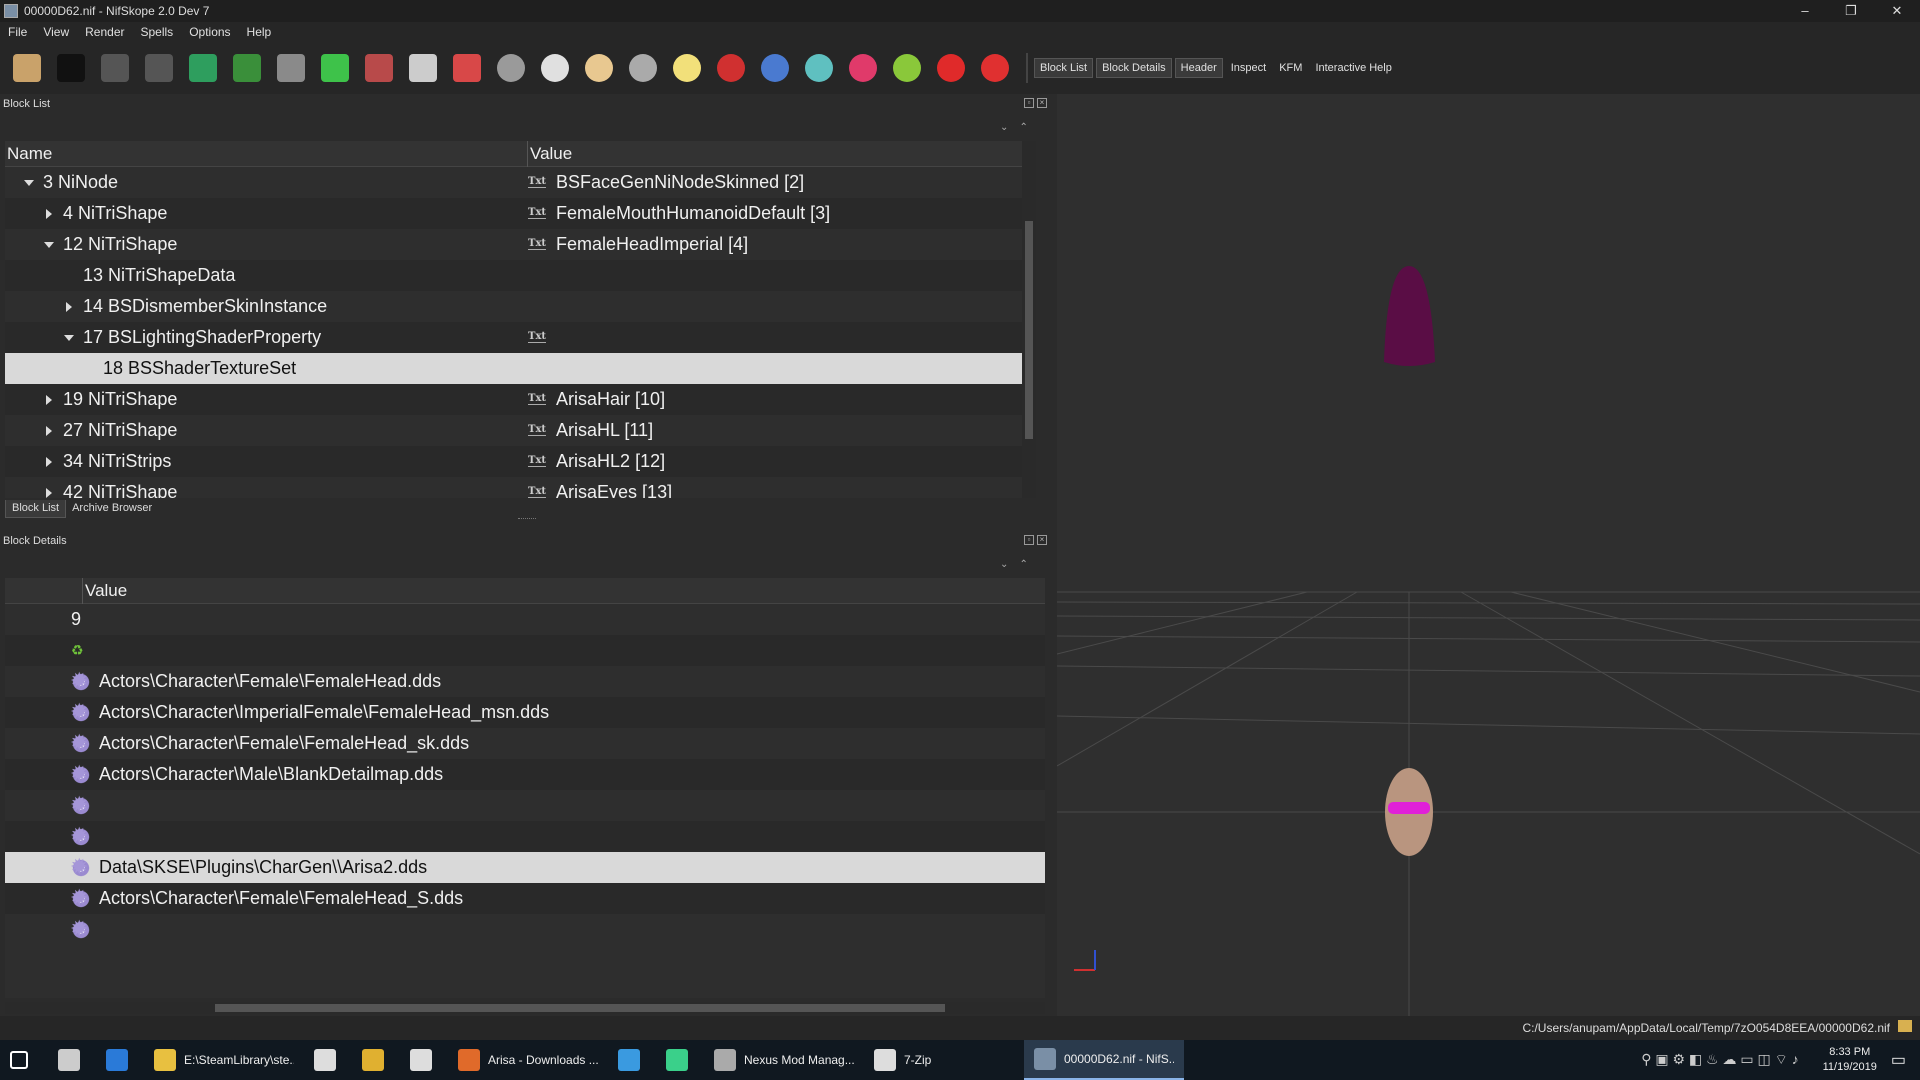 The width and height of the screenshot is (1920, 1080). What do you see at coordinates (520, 461) in the screenshot?
I see `tree-row: 34 NiTriStrips Txt ArisaHL2 [12]` at bounding box center [520, 461].